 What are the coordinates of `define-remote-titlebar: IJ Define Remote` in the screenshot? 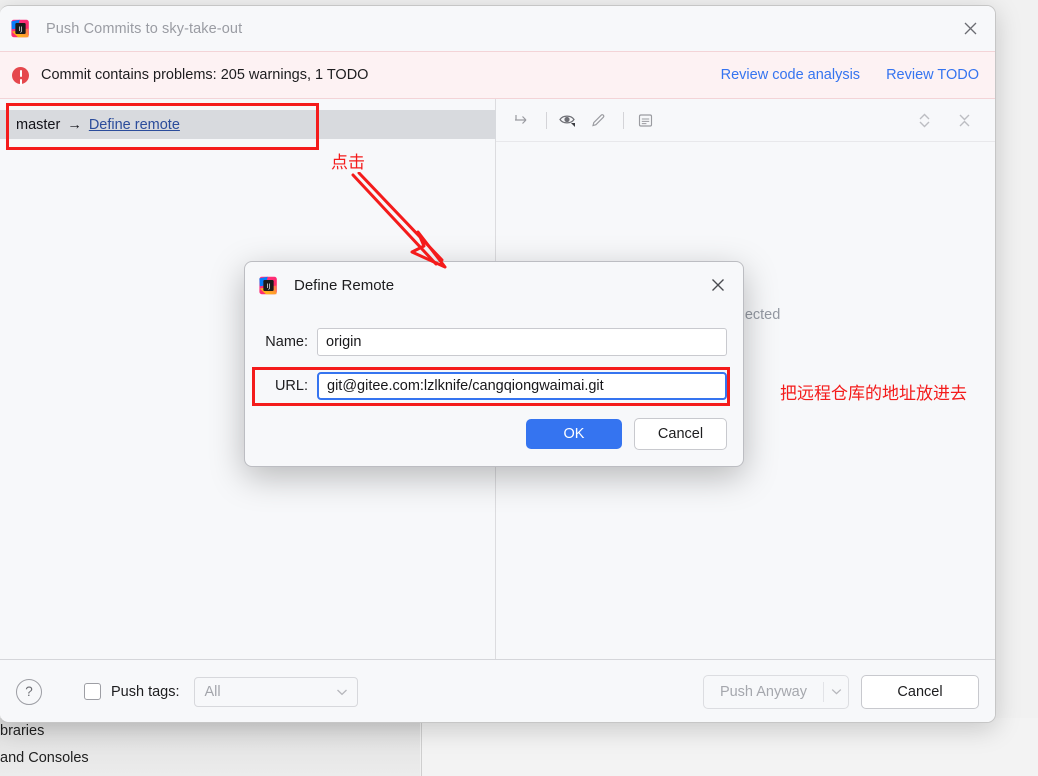 It's located at (494, 285).